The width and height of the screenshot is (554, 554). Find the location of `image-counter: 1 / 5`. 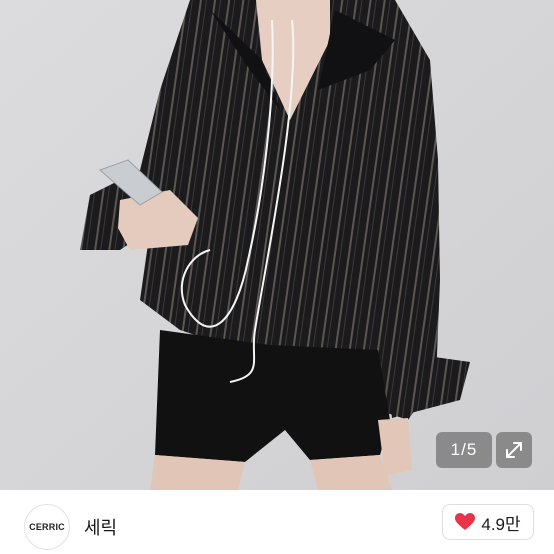

image-counter: 1 / 5 is located at coordinates (464, 450).